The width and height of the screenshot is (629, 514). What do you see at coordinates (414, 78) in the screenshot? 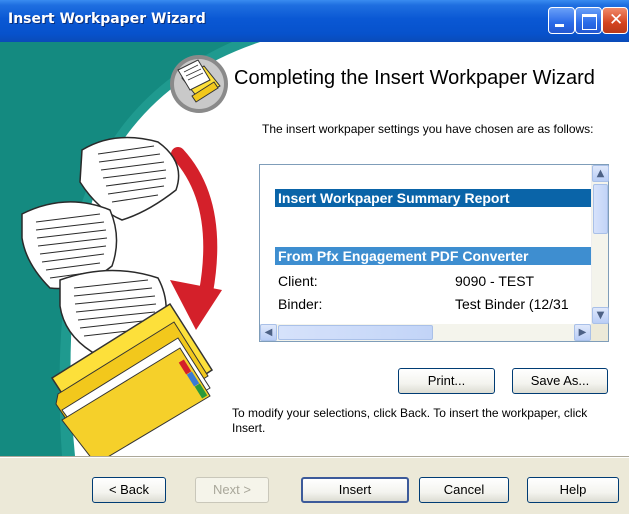
I see `page-heading: Completing the Insert Workpaper Wizard` at bounding box center [414, 78].